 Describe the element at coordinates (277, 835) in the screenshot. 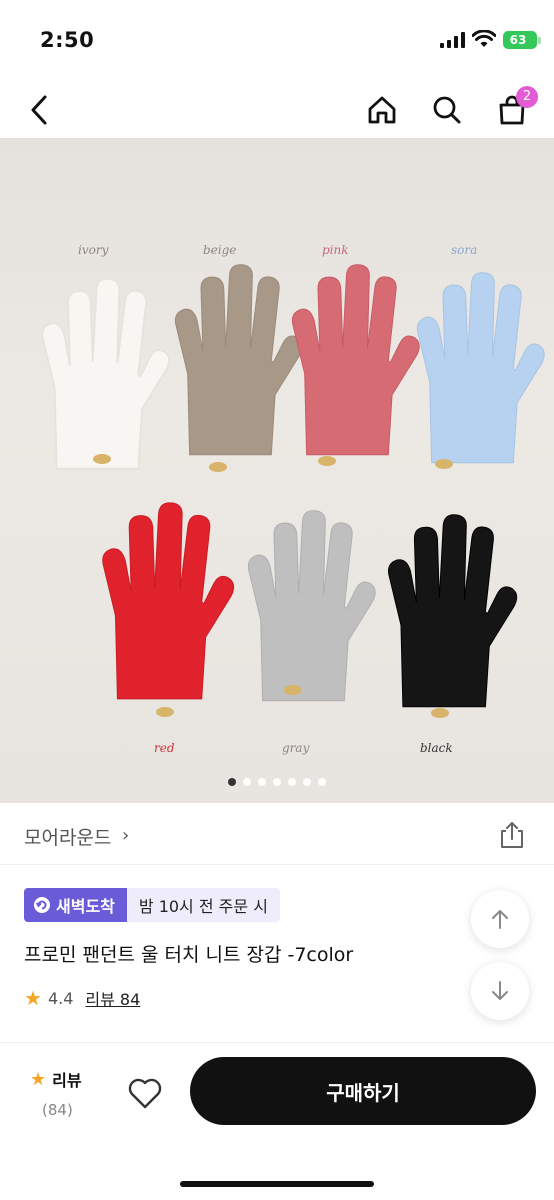

I see `brand-row: 모어라운드 ›` at that location.